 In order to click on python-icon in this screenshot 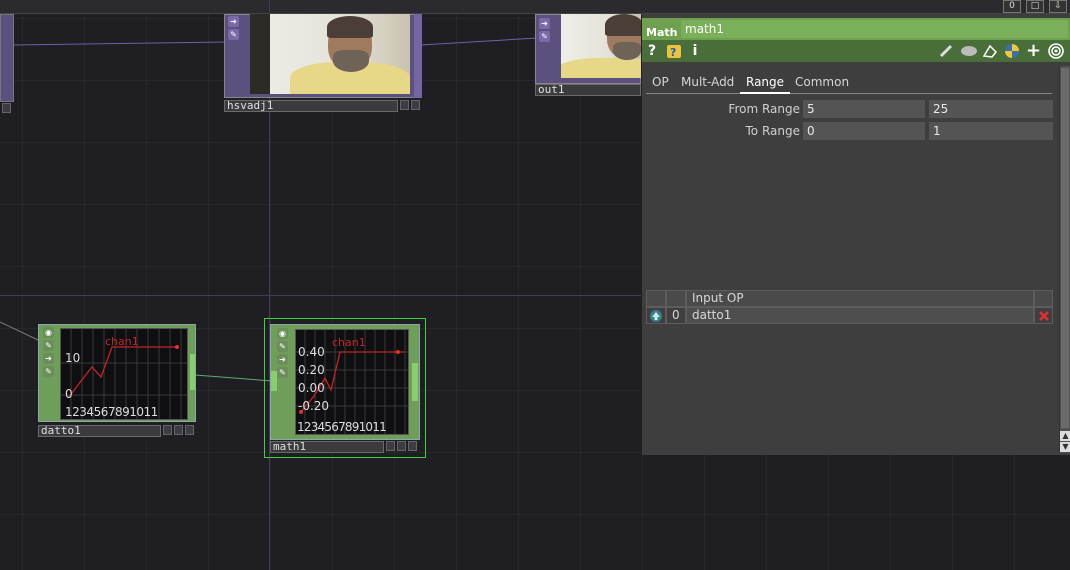, I will do `click(1012, 51)`.